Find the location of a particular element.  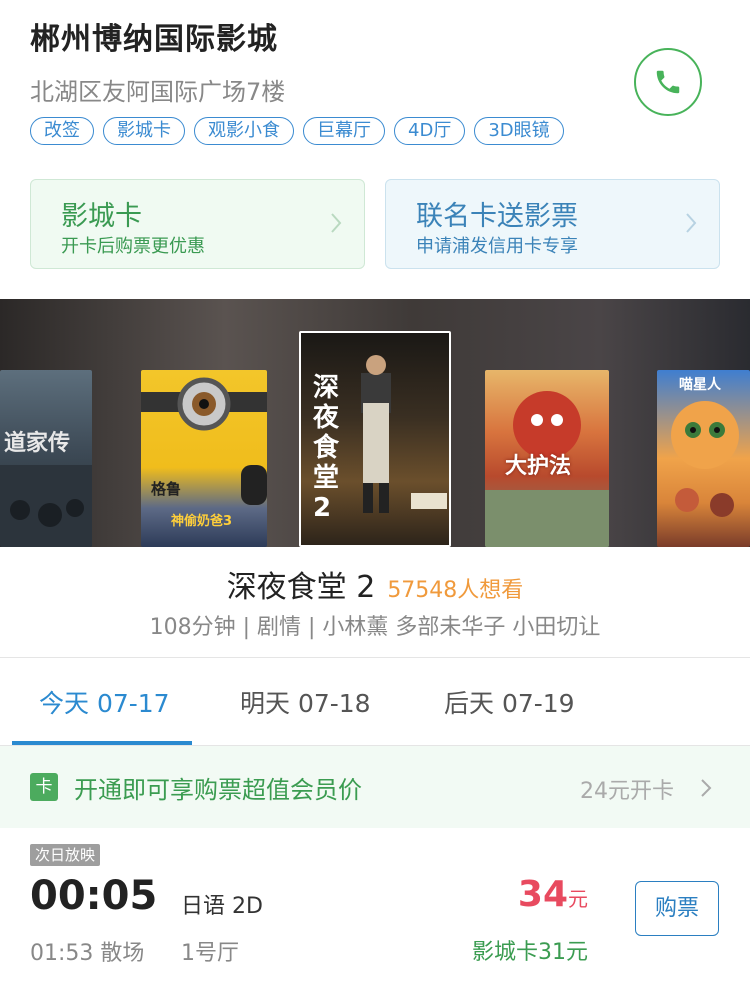

membership-text: 开通即可享购票超值会员价 is located at coordinates (218, 790).